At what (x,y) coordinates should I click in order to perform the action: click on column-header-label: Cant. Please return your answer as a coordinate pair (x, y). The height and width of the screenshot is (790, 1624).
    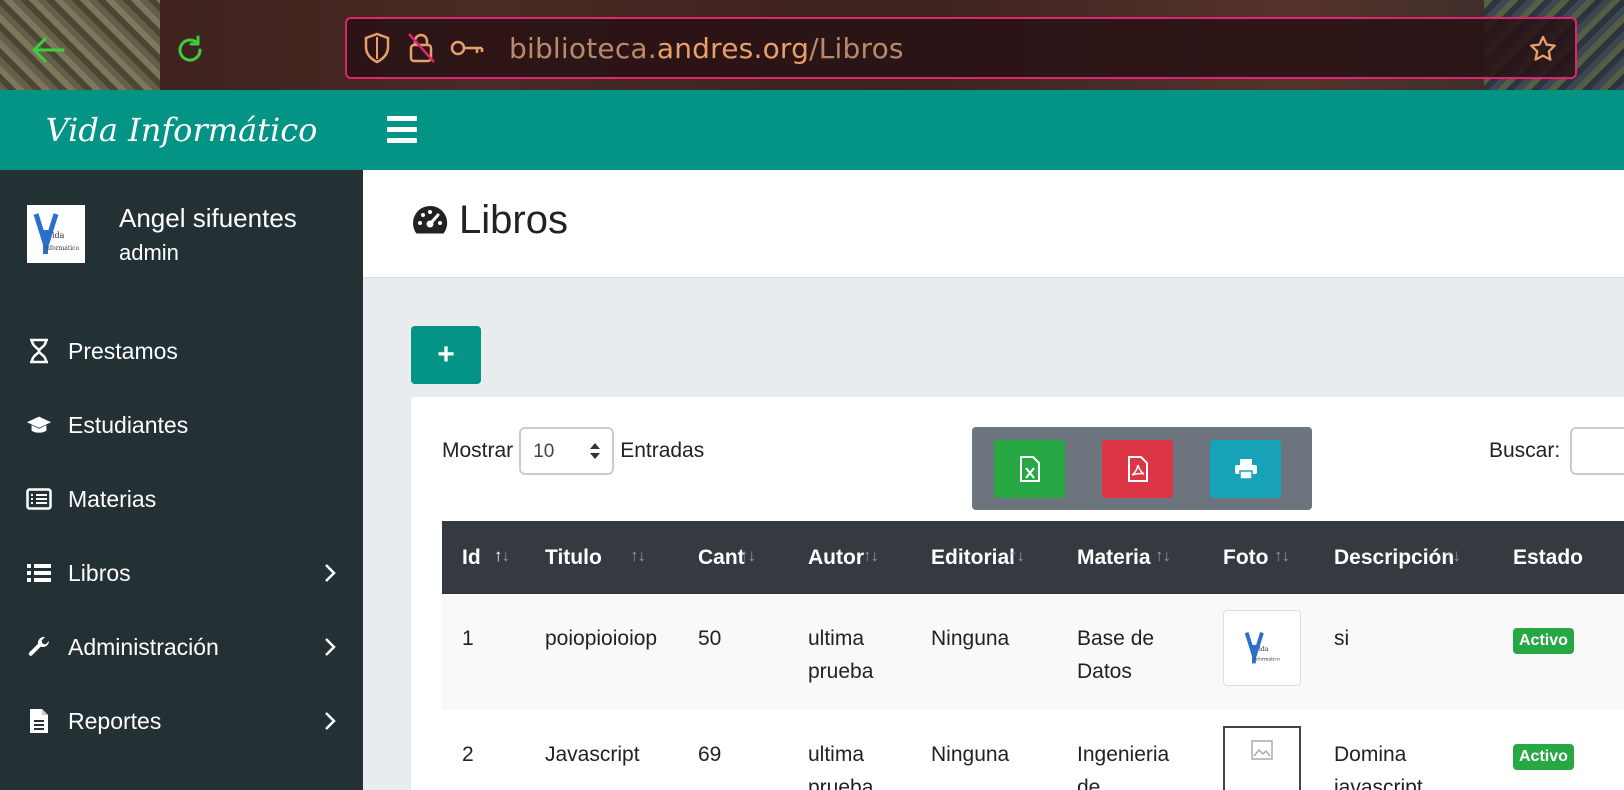
    Looking at the image, I should click on (721, 557).